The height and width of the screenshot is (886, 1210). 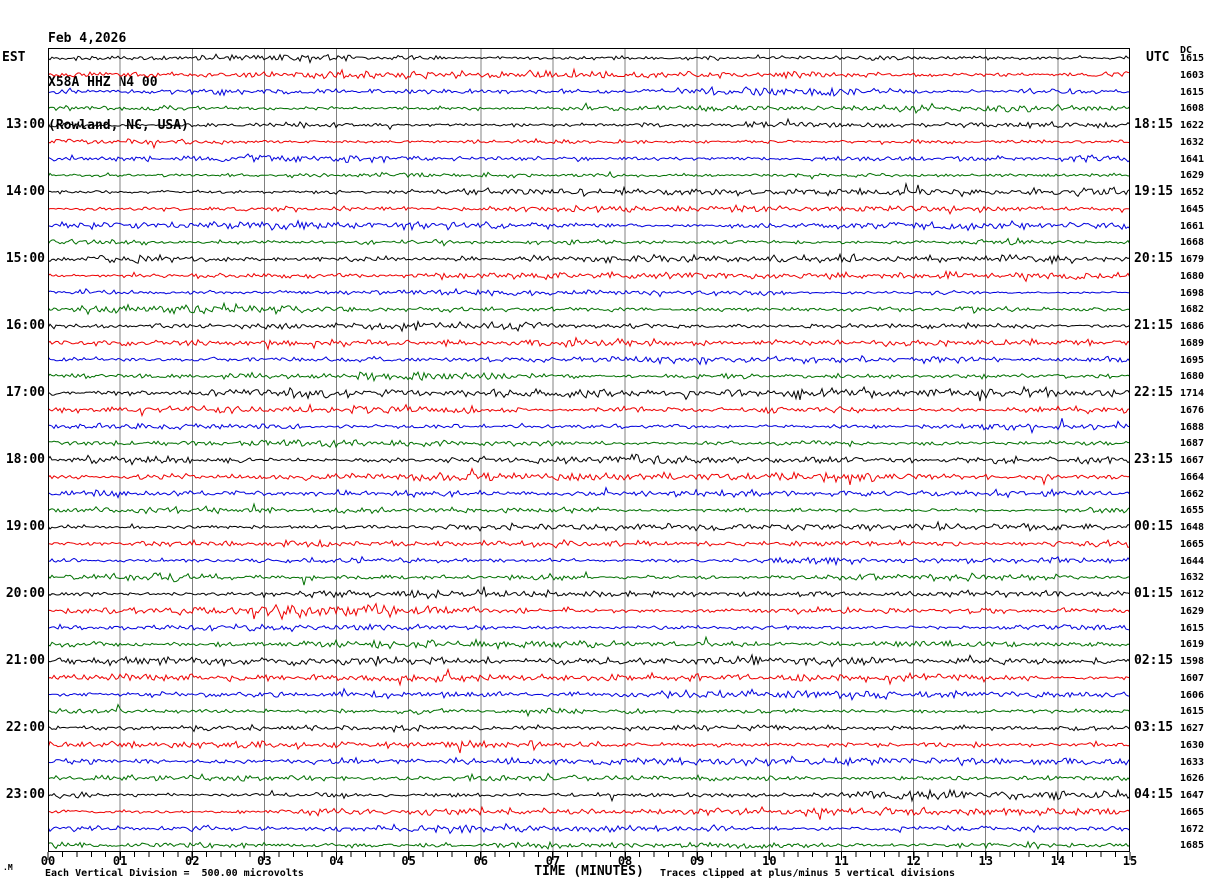 What do you see at coordinates (25, 593) in the screenshot?
I see `est-hour-label: 20:00` at bounding box center [25, 593].